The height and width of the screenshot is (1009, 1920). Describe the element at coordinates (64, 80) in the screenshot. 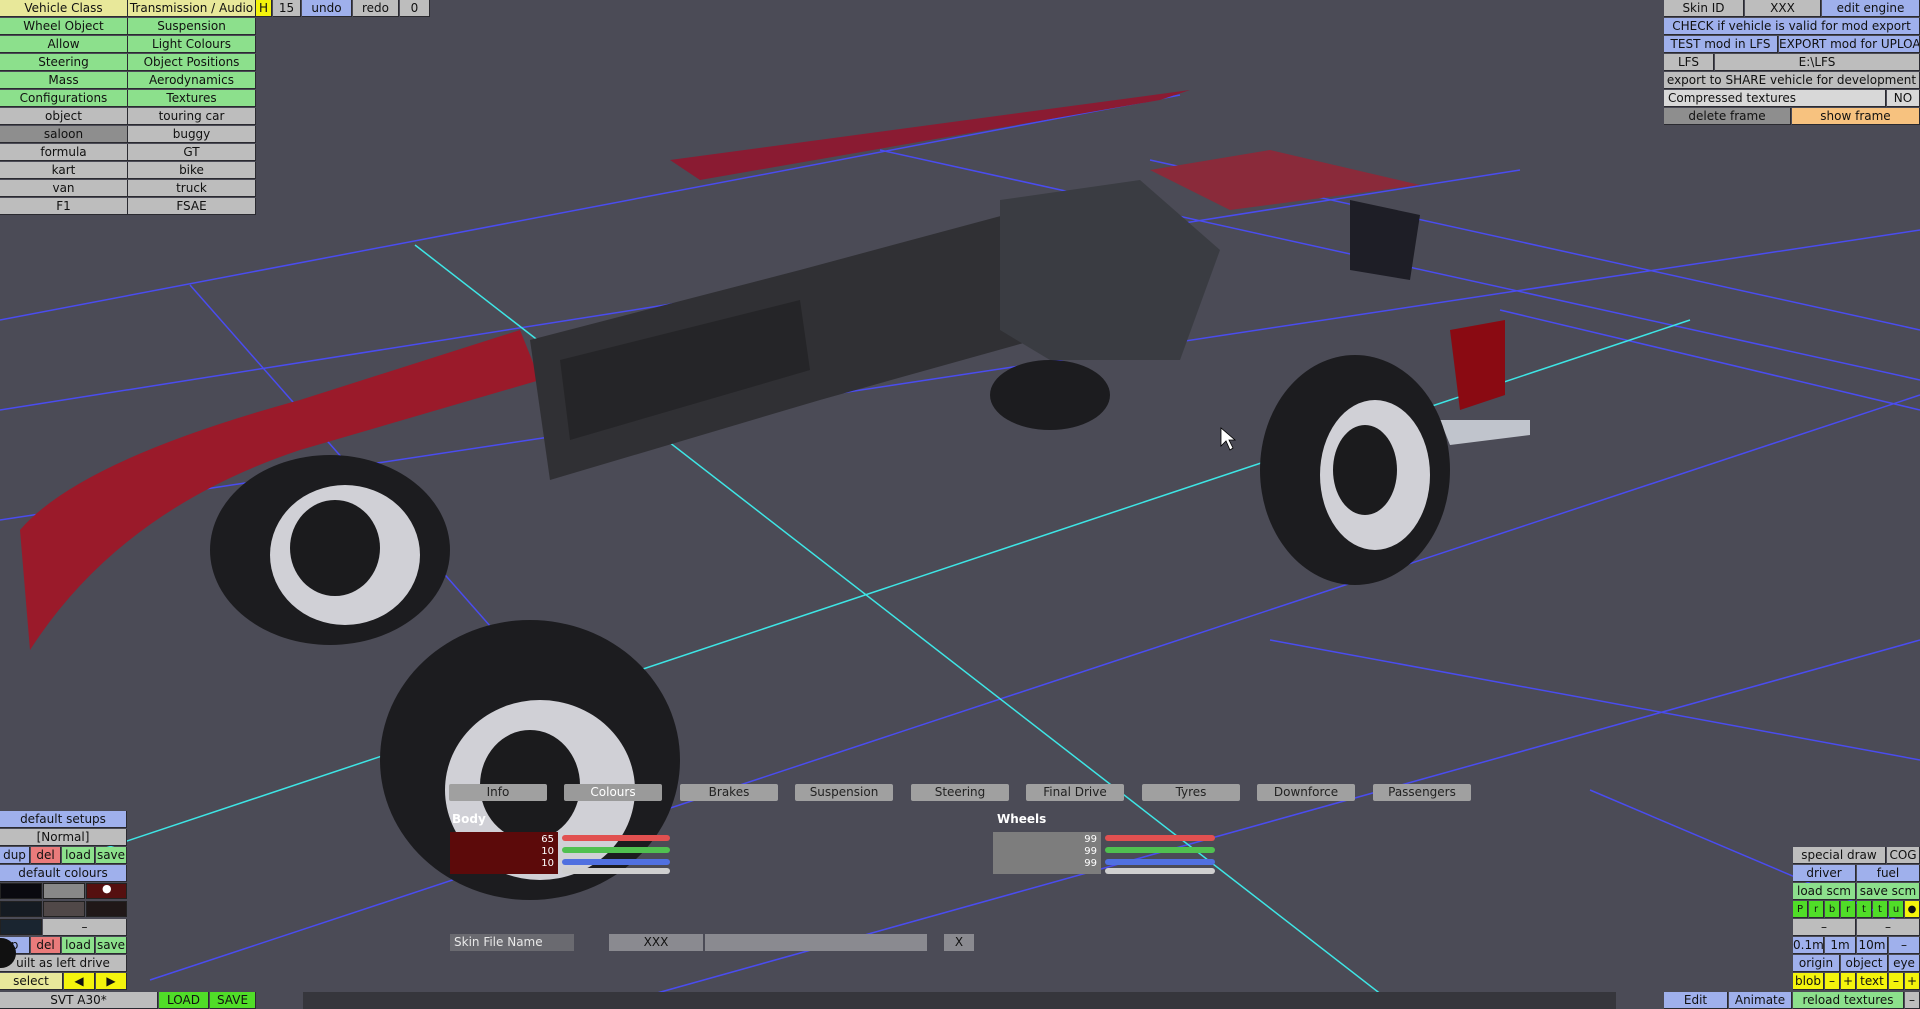

I see `menu-mass: Mass` at that location.